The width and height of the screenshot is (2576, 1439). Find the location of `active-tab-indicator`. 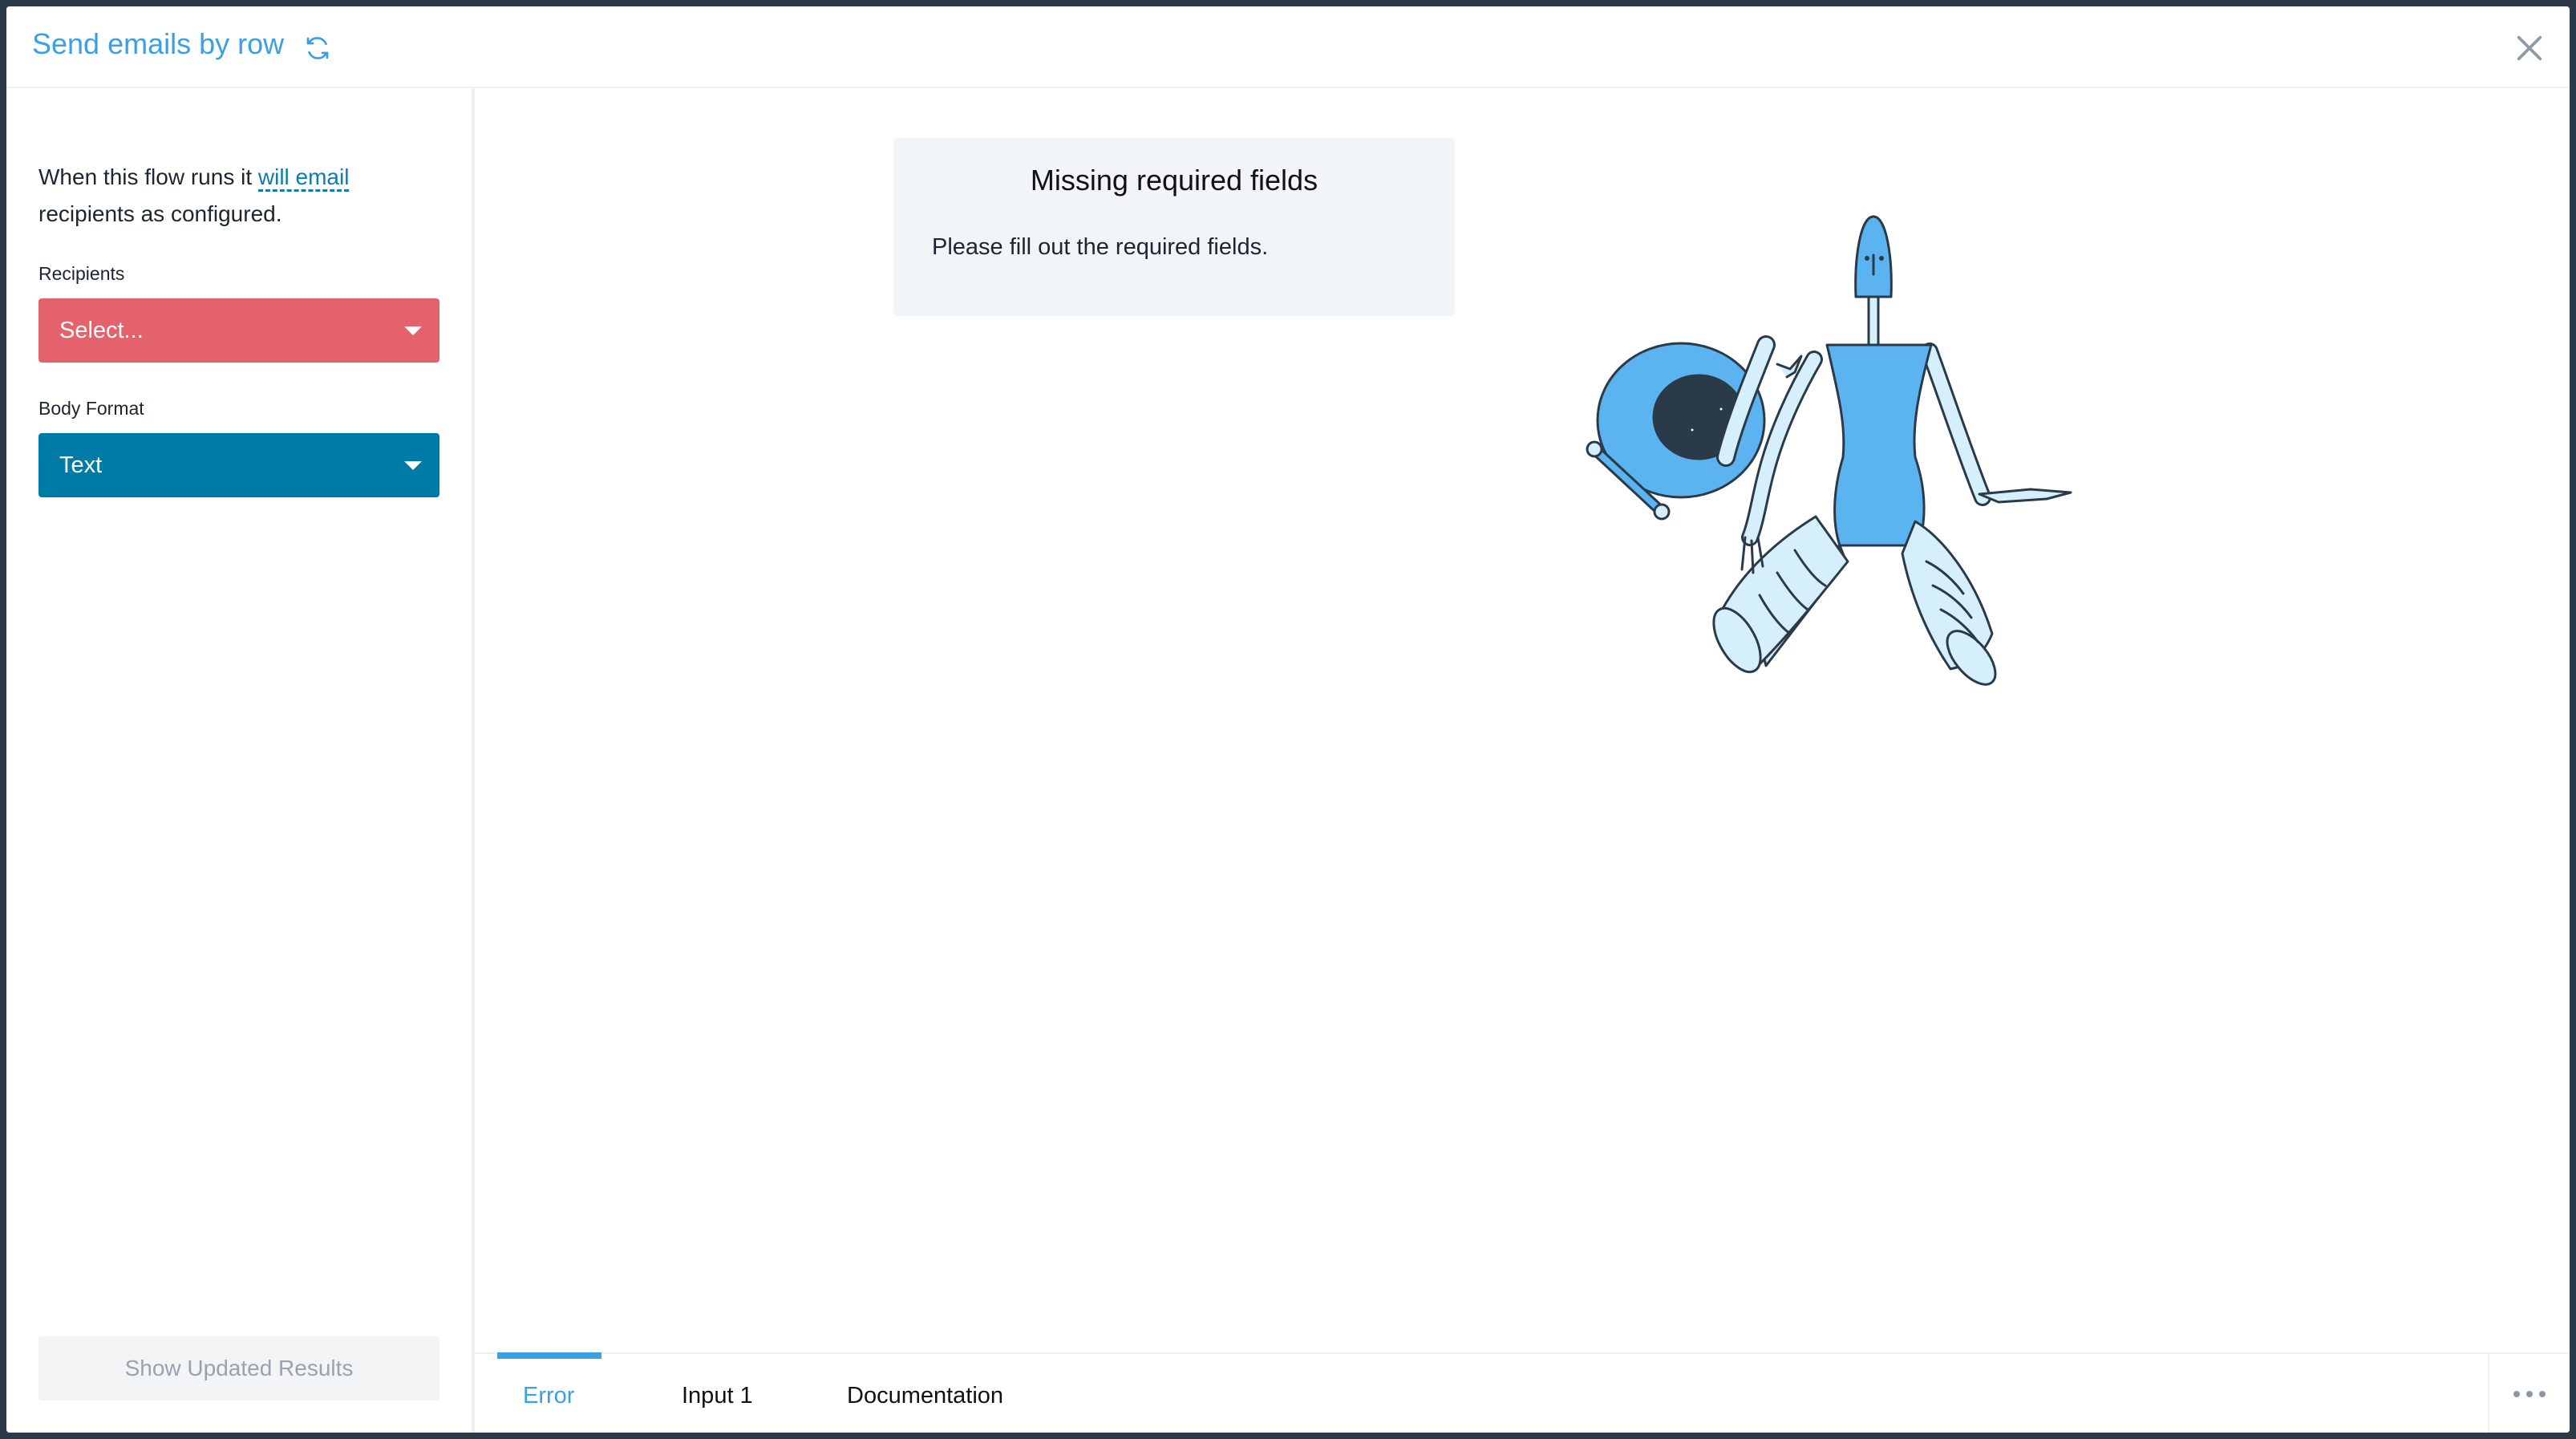

active-tab-indicator is located at coordinates (549, 1355).